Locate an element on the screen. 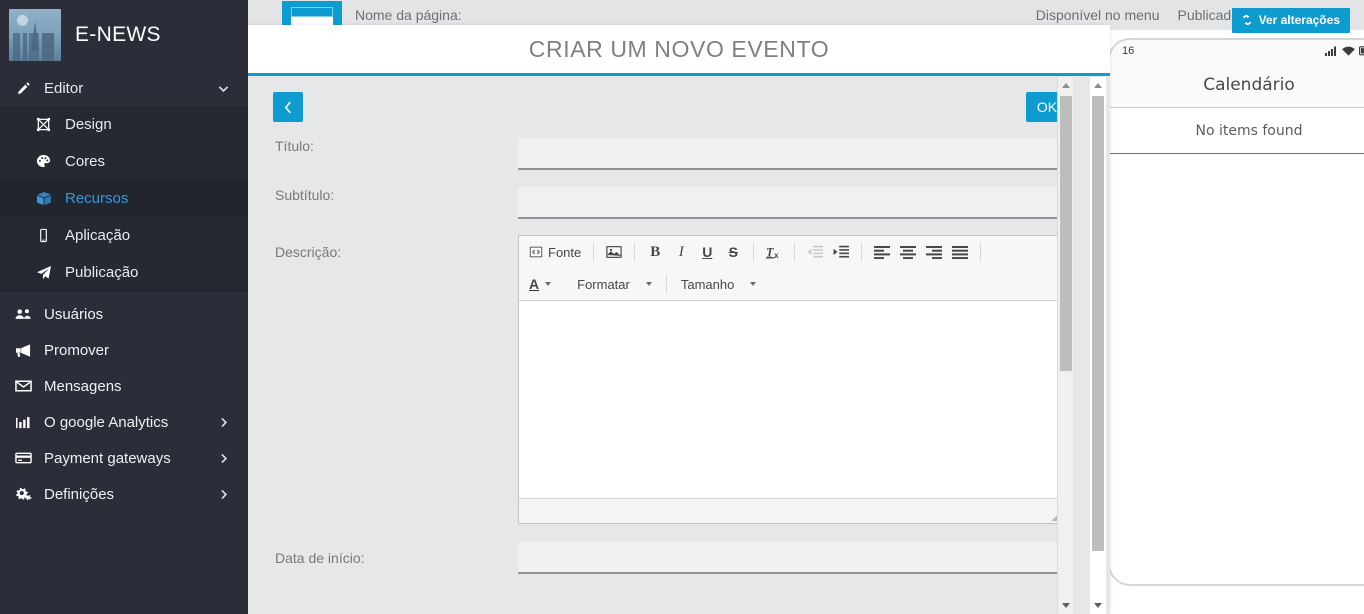 The image size is (1364, 614). pencil-icon is located at coordinates (23, 88).